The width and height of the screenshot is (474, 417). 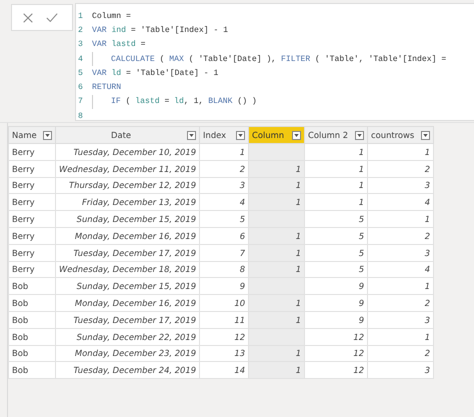 What do you see at coordinates (80, 73) in the screenshot?
I see `line-number: 5` at bounding box center [80, 73].